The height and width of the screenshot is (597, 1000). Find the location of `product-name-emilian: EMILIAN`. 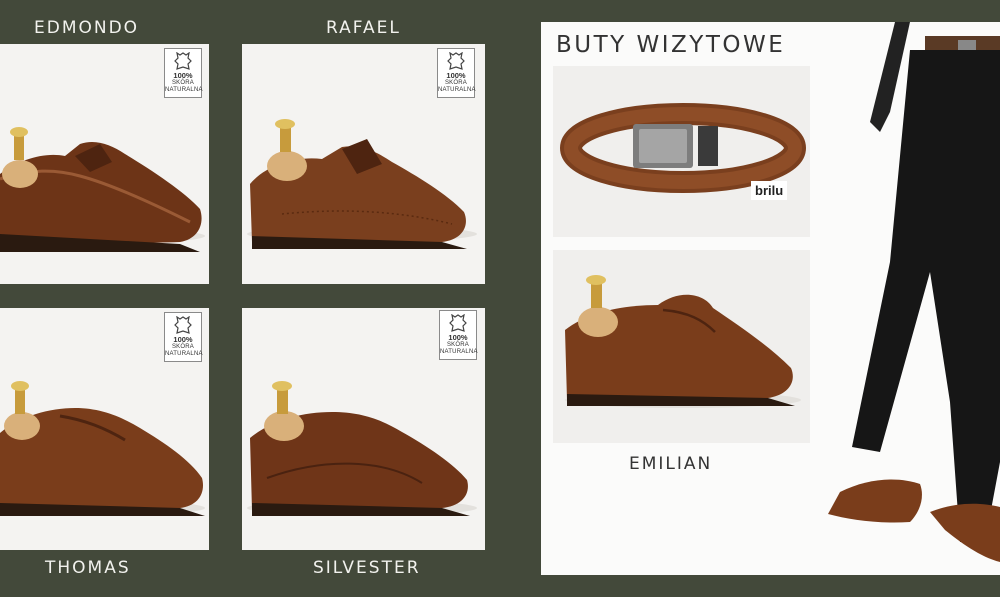

product-name-emilian: EMILIAN is located at coordinates (670, 464).